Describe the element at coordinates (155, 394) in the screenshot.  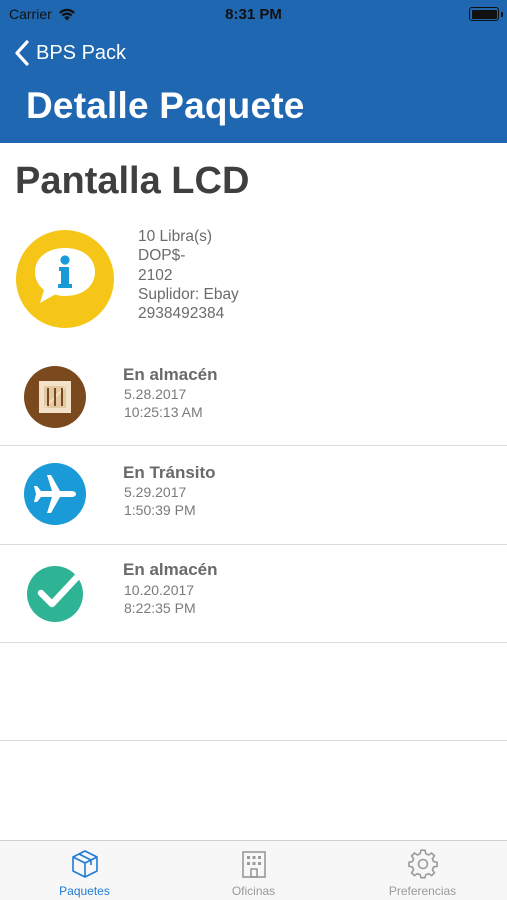
I see `event-date: 5.28.2017` at that location.